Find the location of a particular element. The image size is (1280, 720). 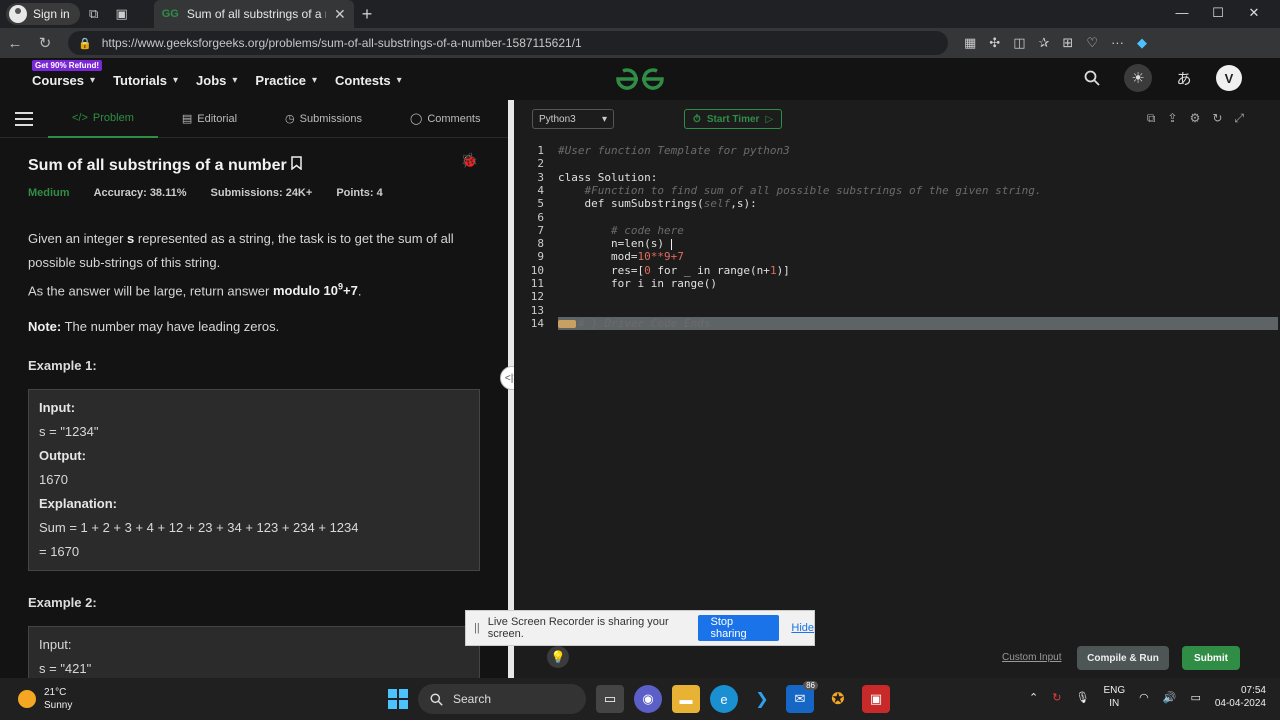

custom-input-link: Custom Input is located at coordinates (1031, 657).